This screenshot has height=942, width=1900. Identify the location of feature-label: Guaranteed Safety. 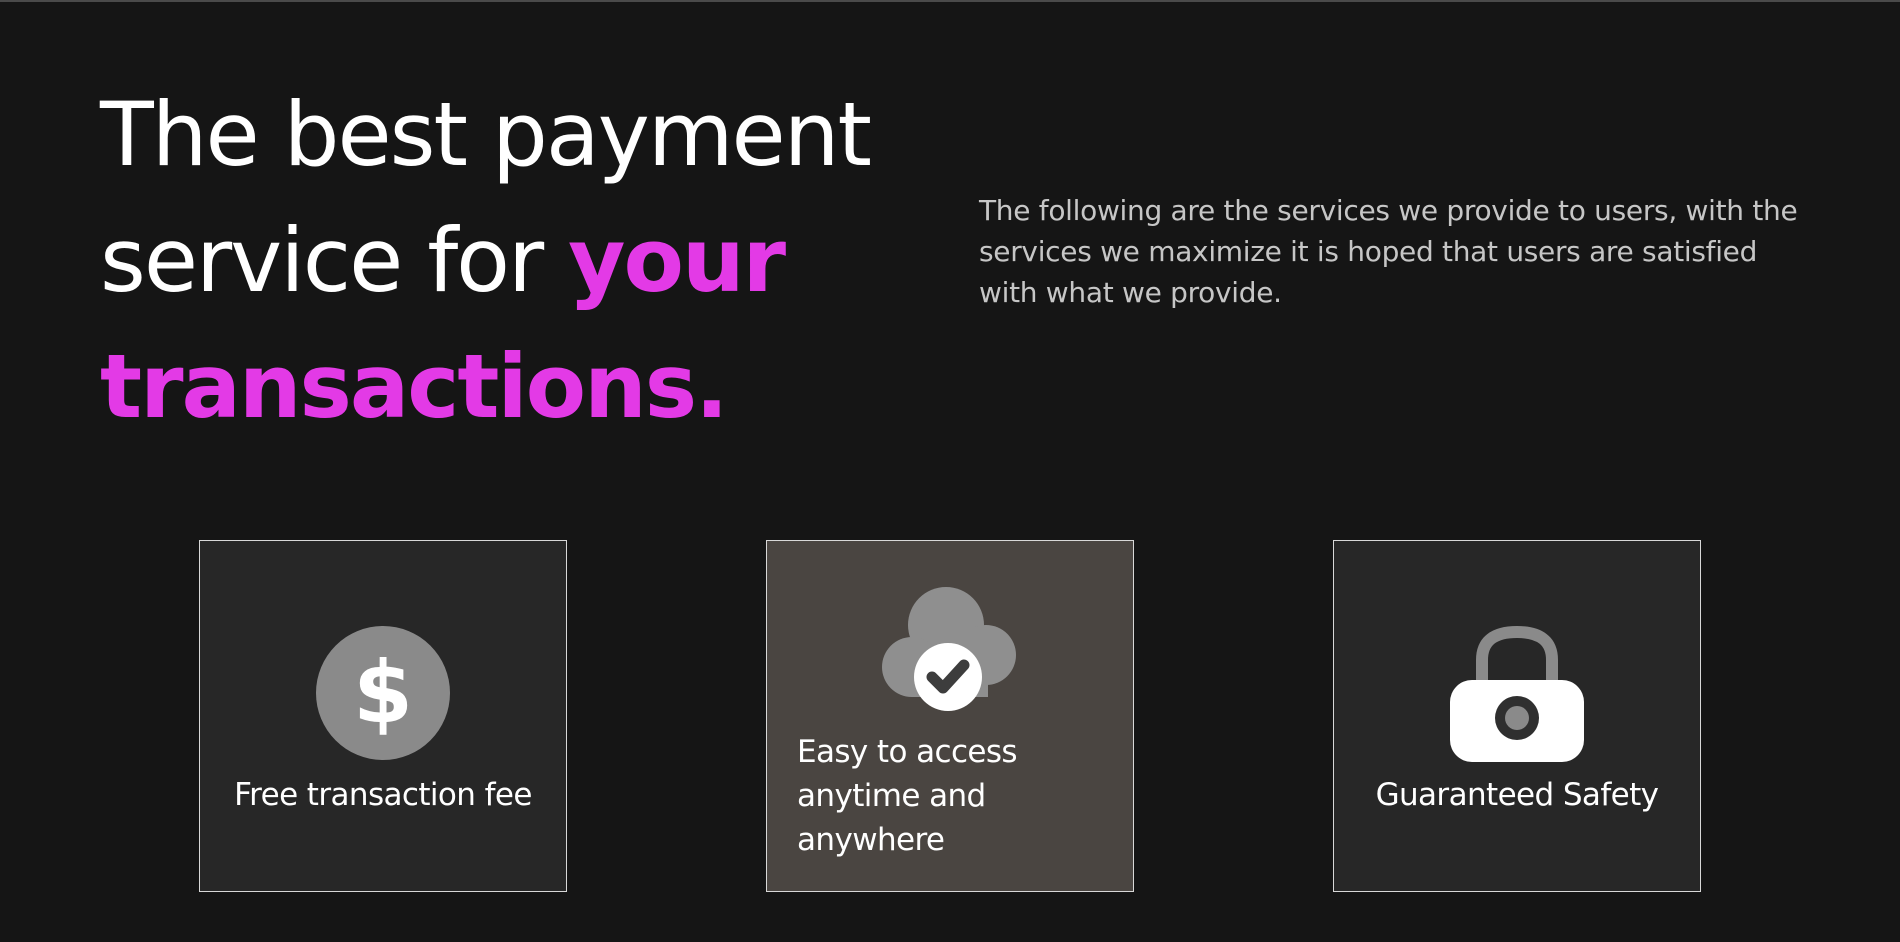
(1517, 795).